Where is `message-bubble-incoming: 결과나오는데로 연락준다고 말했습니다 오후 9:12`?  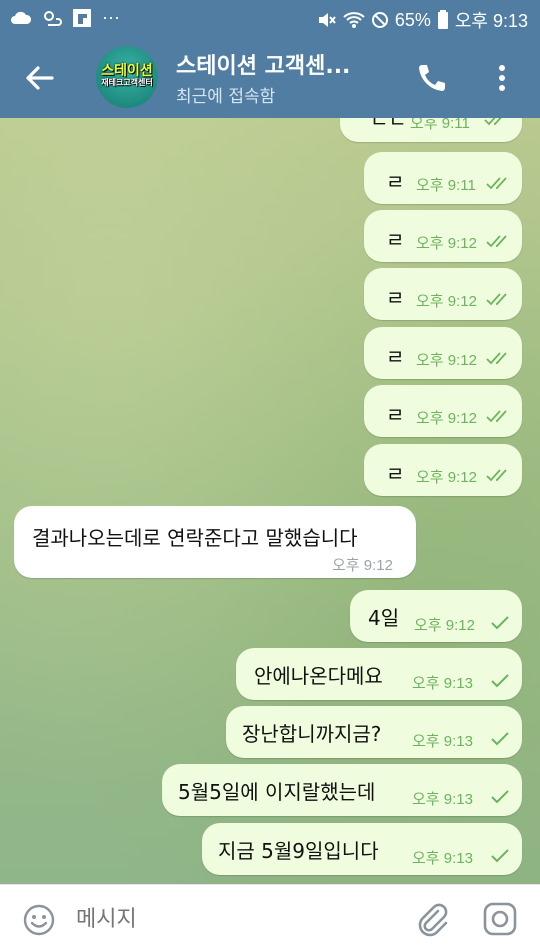 message-bubble-incoming: 결과나오는데로 연락준다고 말했습니다 오후 9:12 is located at coordinates (215, 542).